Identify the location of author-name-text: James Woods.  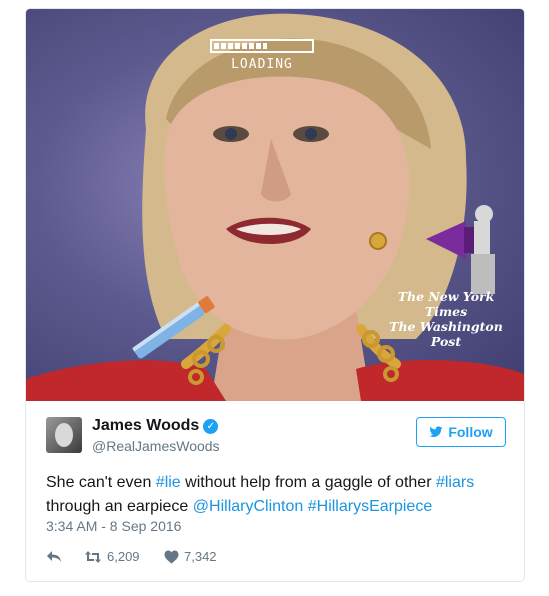
(146, 425).